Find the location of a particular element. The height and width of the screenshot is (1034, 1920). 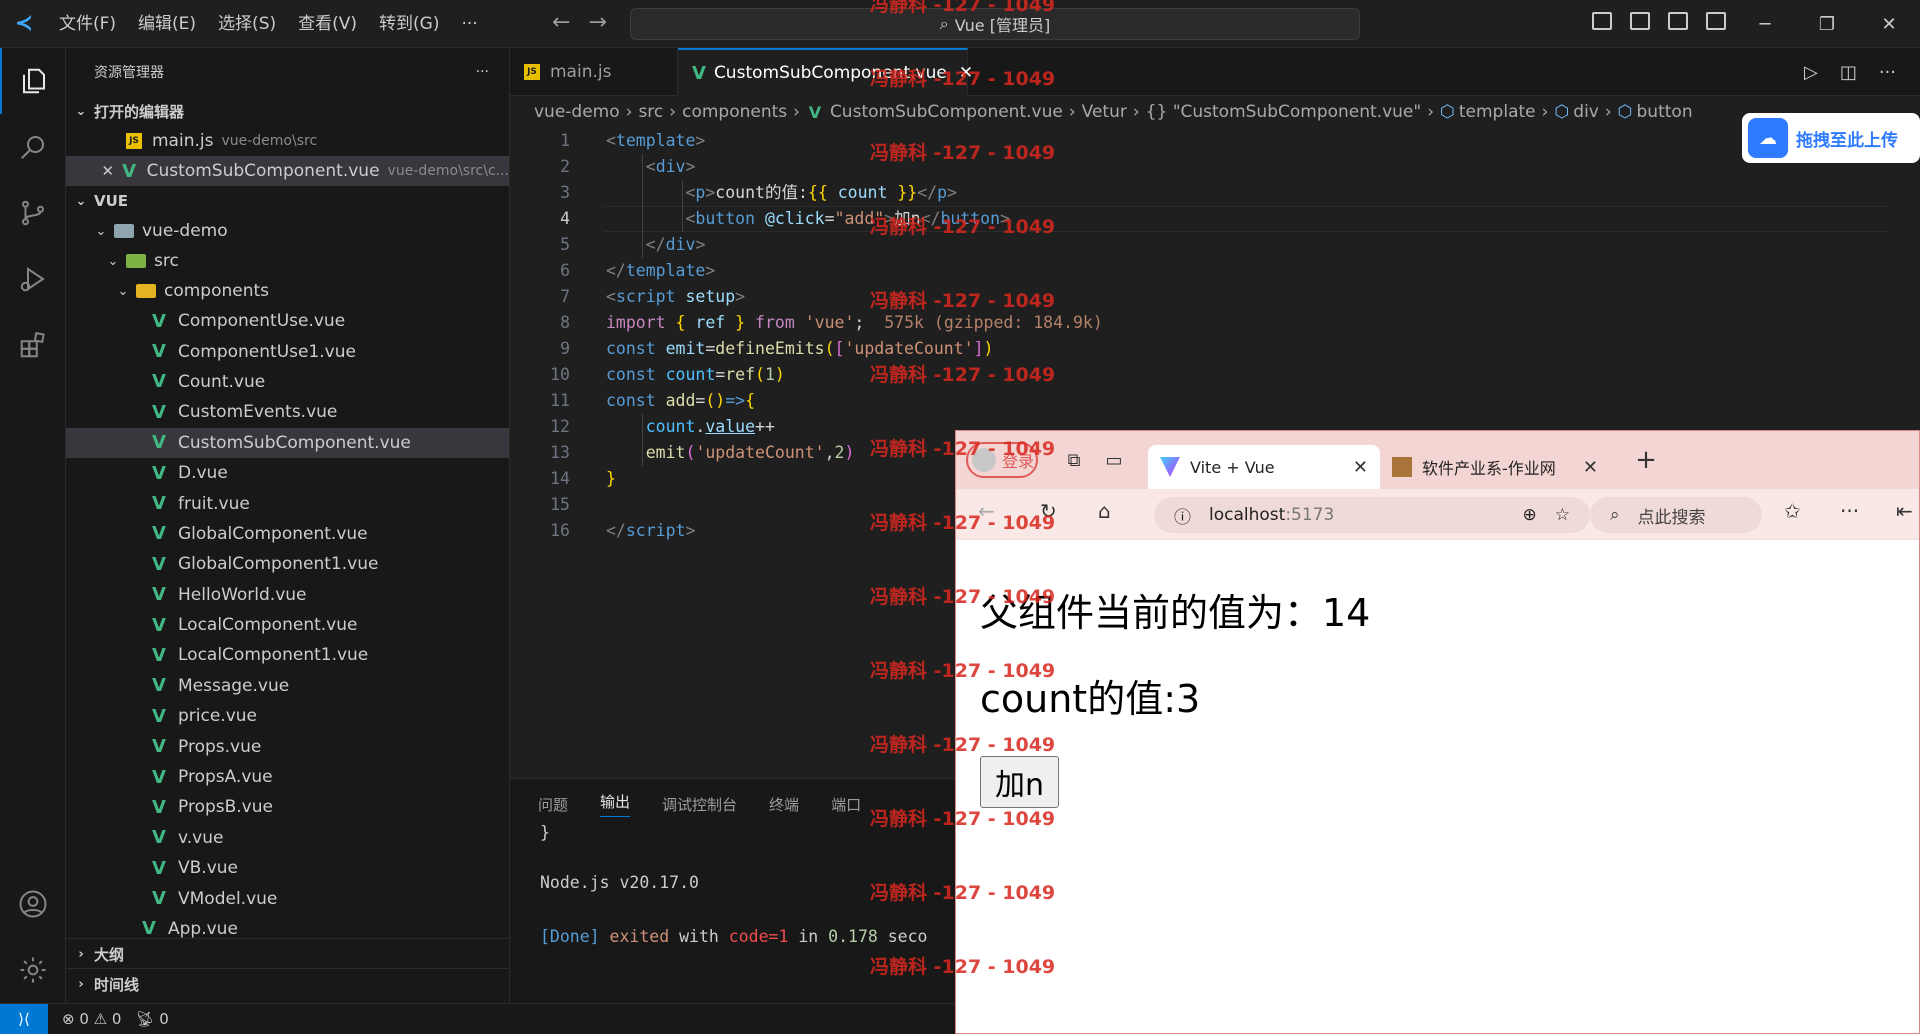

panel-tab-problems: 问题 is located at coordinates (553, 804).